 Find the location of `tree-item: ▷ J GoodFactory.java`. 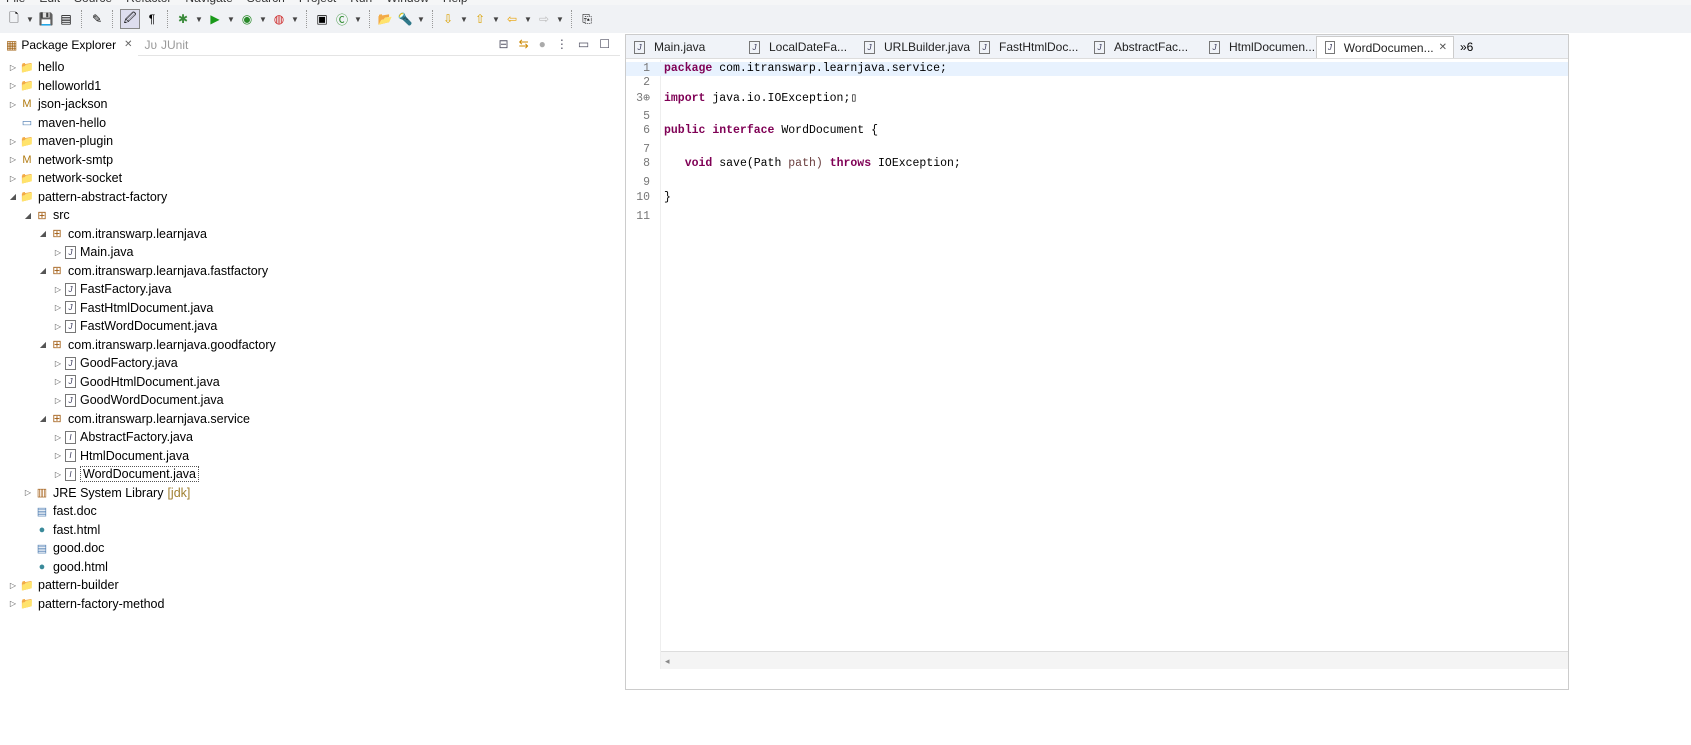

tree-item: ▷ J GoodFactory.java is located at coordinates (310, 363).